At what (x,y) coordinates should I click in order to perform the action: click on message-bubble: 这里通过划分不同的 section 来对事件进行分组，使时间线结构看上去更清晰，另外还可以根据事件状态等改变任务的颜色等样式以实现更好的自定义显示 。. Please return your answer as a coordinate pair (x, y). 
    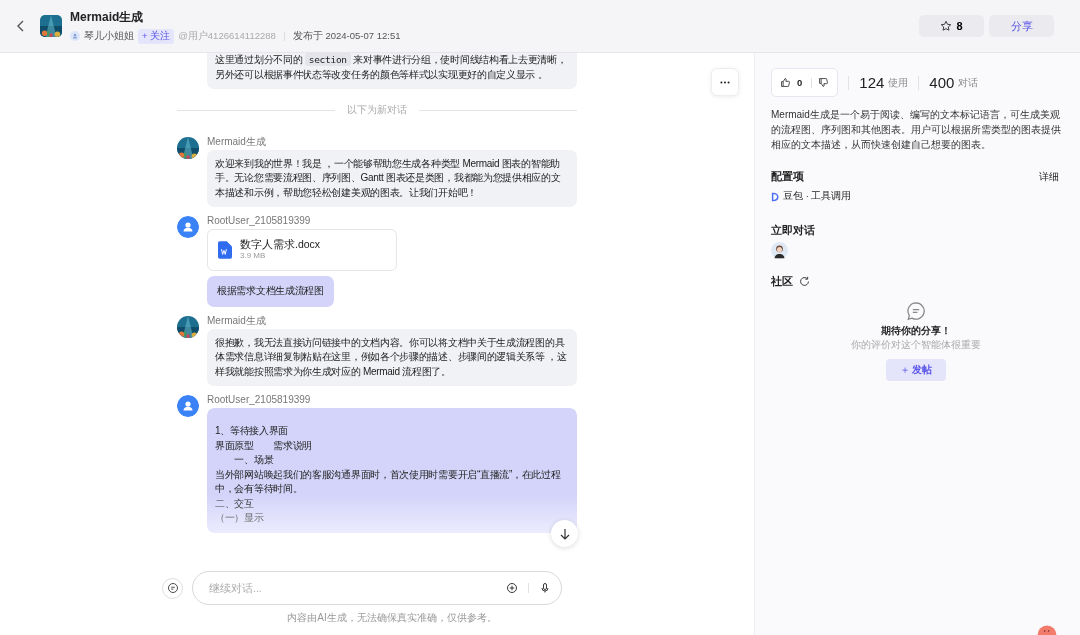
    Looking at the image, I should click on (392, 71).